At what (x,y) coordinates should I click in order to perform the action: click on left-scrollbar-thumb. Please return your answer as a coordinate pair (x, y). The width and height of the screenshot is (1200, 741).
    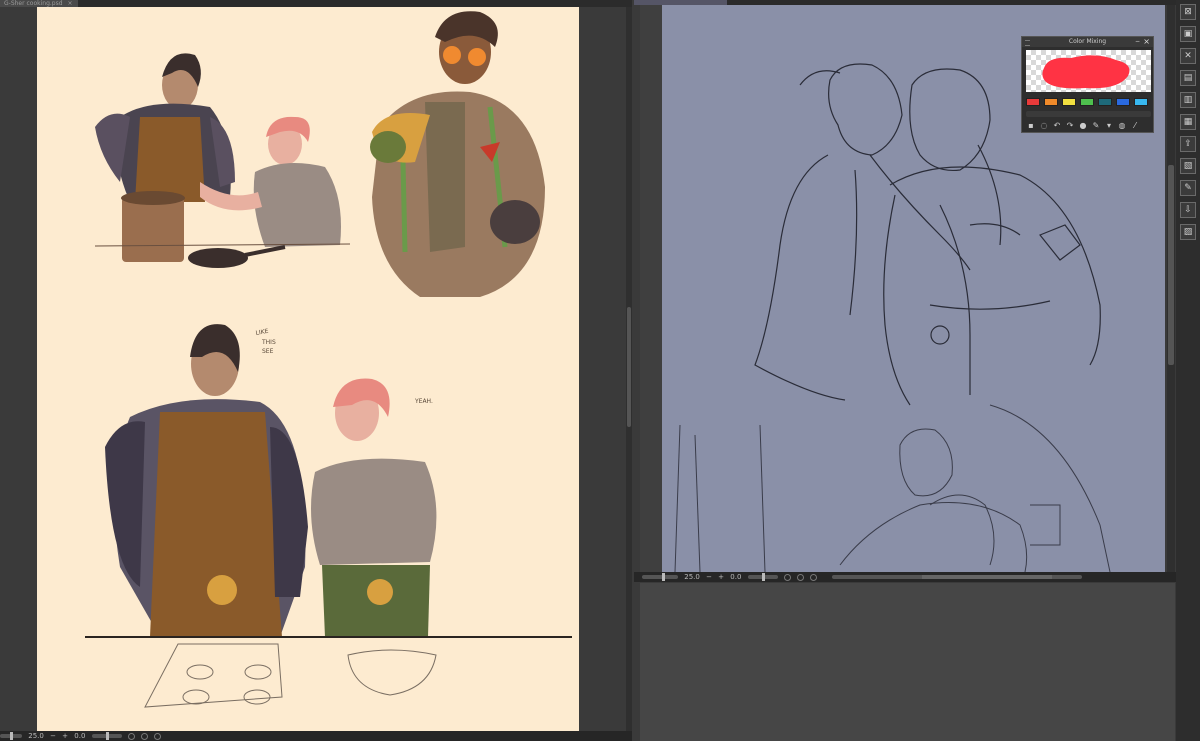
    Looking at the image, I should click on (629, 367).